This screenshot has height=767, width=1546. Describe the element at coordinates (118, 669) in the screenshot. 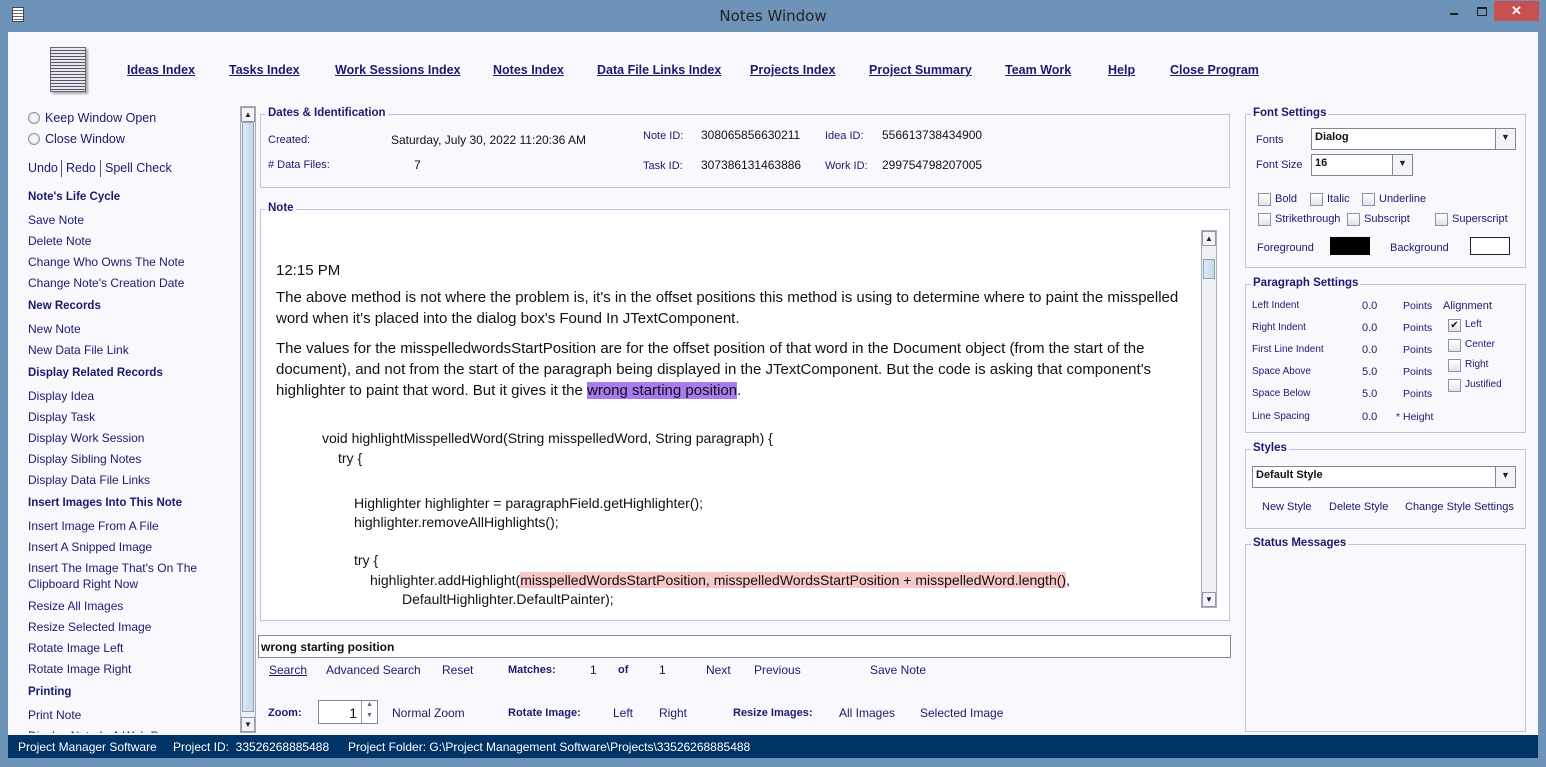

I see `sidebar-item: Rotate Image Right` at that location.